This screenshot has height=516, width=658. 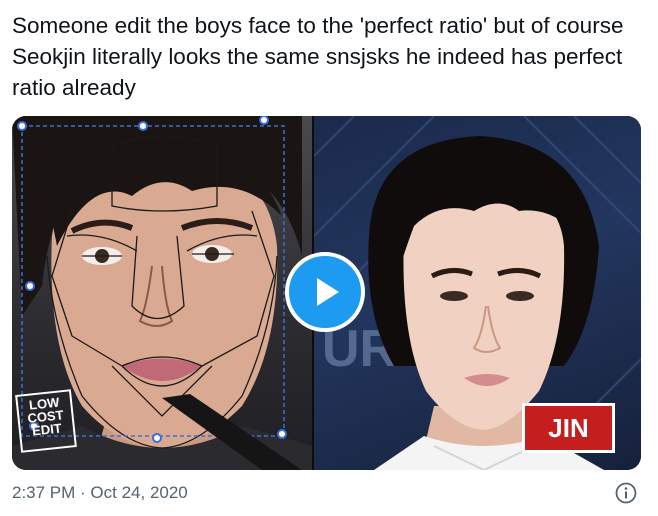 What do you see at coordinates (46, 421) in the screenshot?
I see `watermark-logo: LOW COST EDIT` at bounding box center [46, 421].